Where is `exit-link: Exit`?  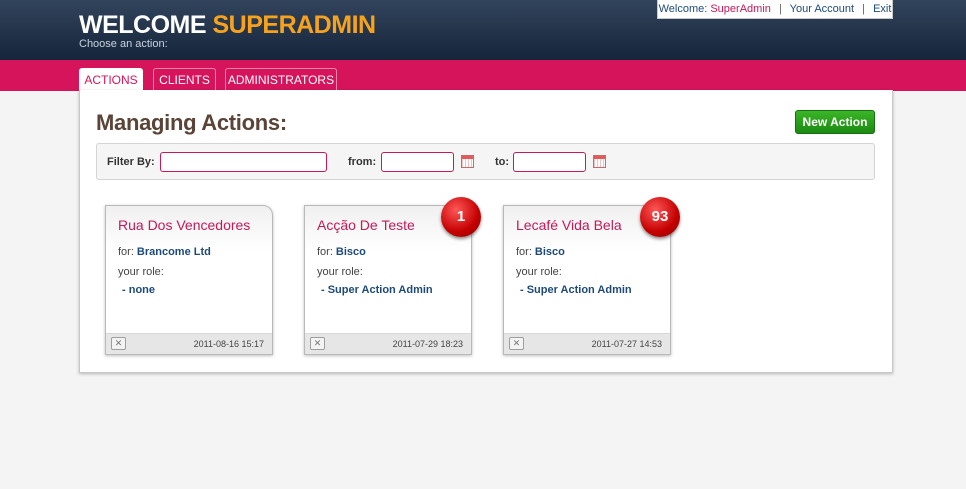 exit-link: Exit is located at coordinates (882, 9).